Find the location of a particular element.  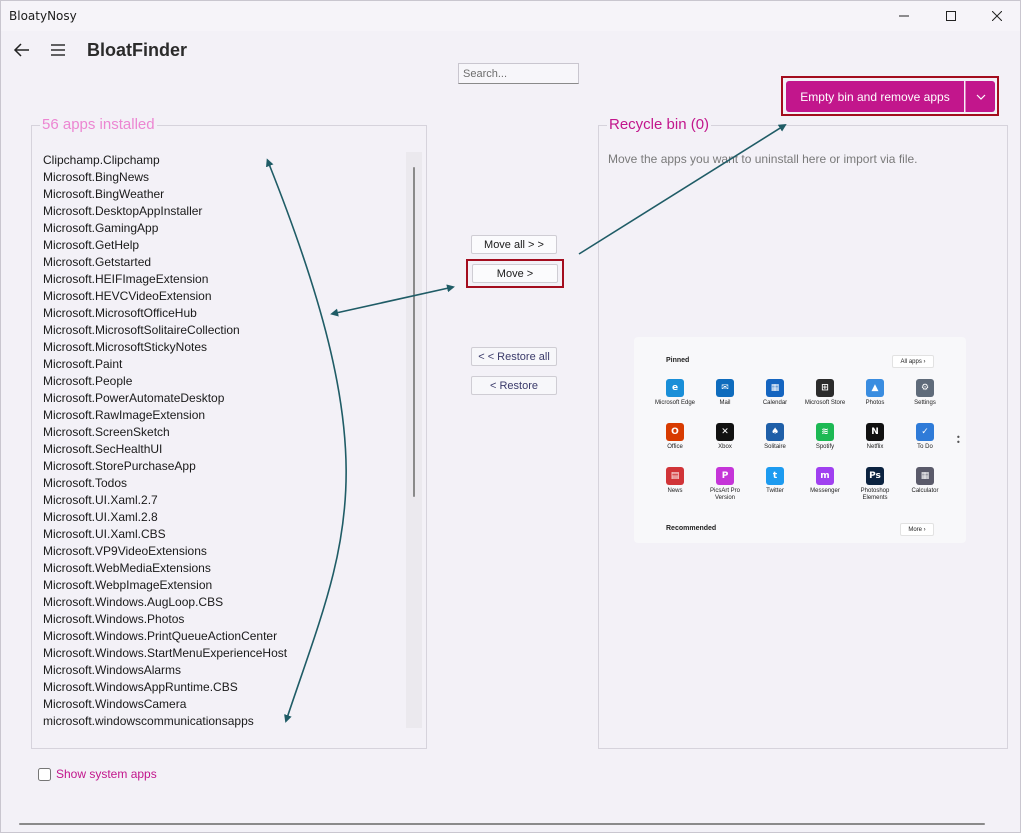

store-icon: ⊞ is located at coordinates (825, 388).